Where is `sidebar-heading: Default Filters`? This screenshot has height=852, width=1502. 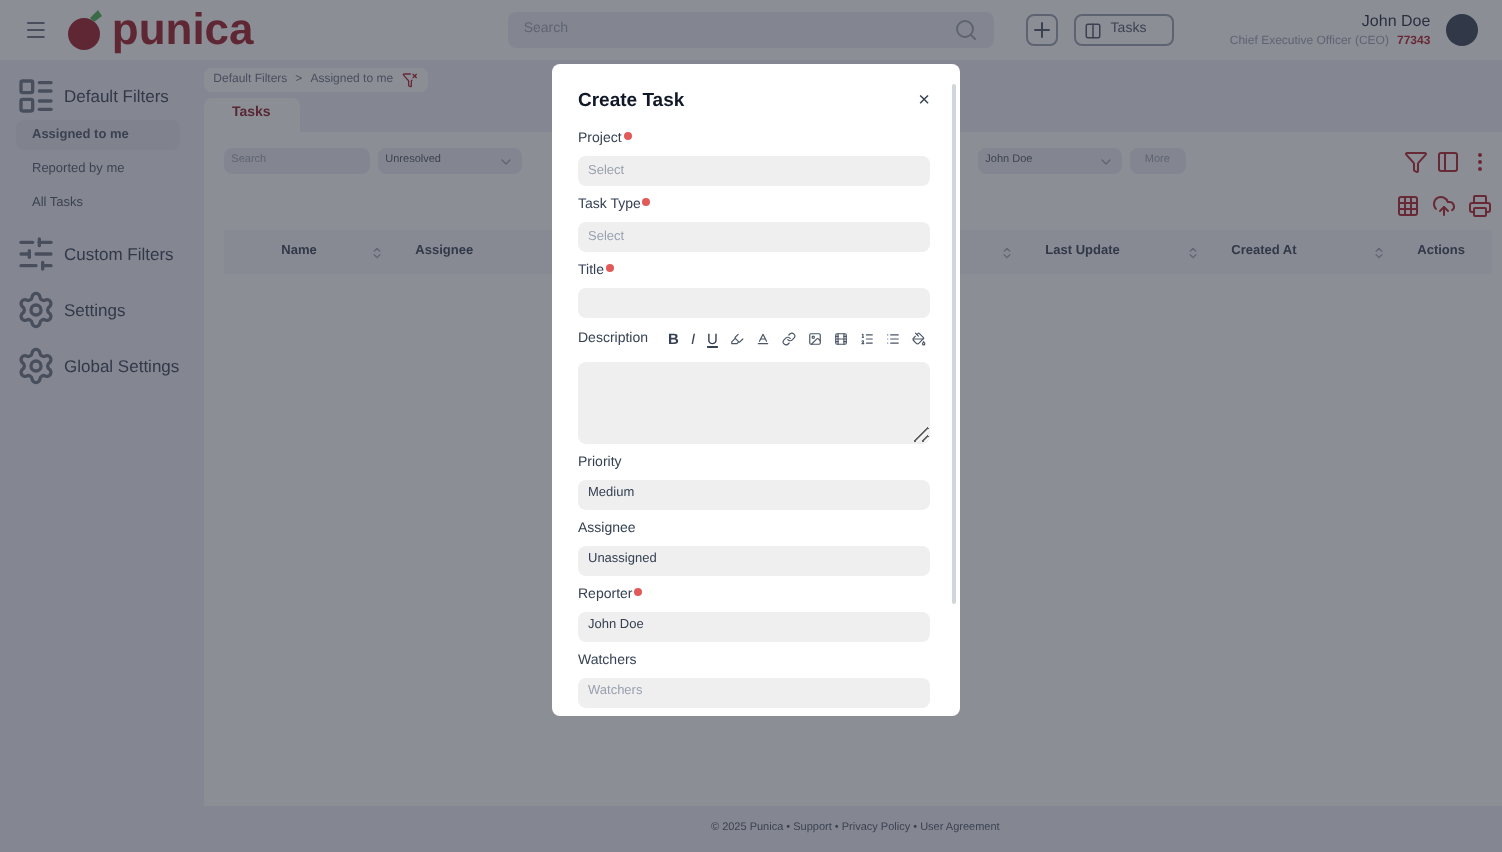 sidebar-heading: Default Filters is located at coordinates (116, 96).